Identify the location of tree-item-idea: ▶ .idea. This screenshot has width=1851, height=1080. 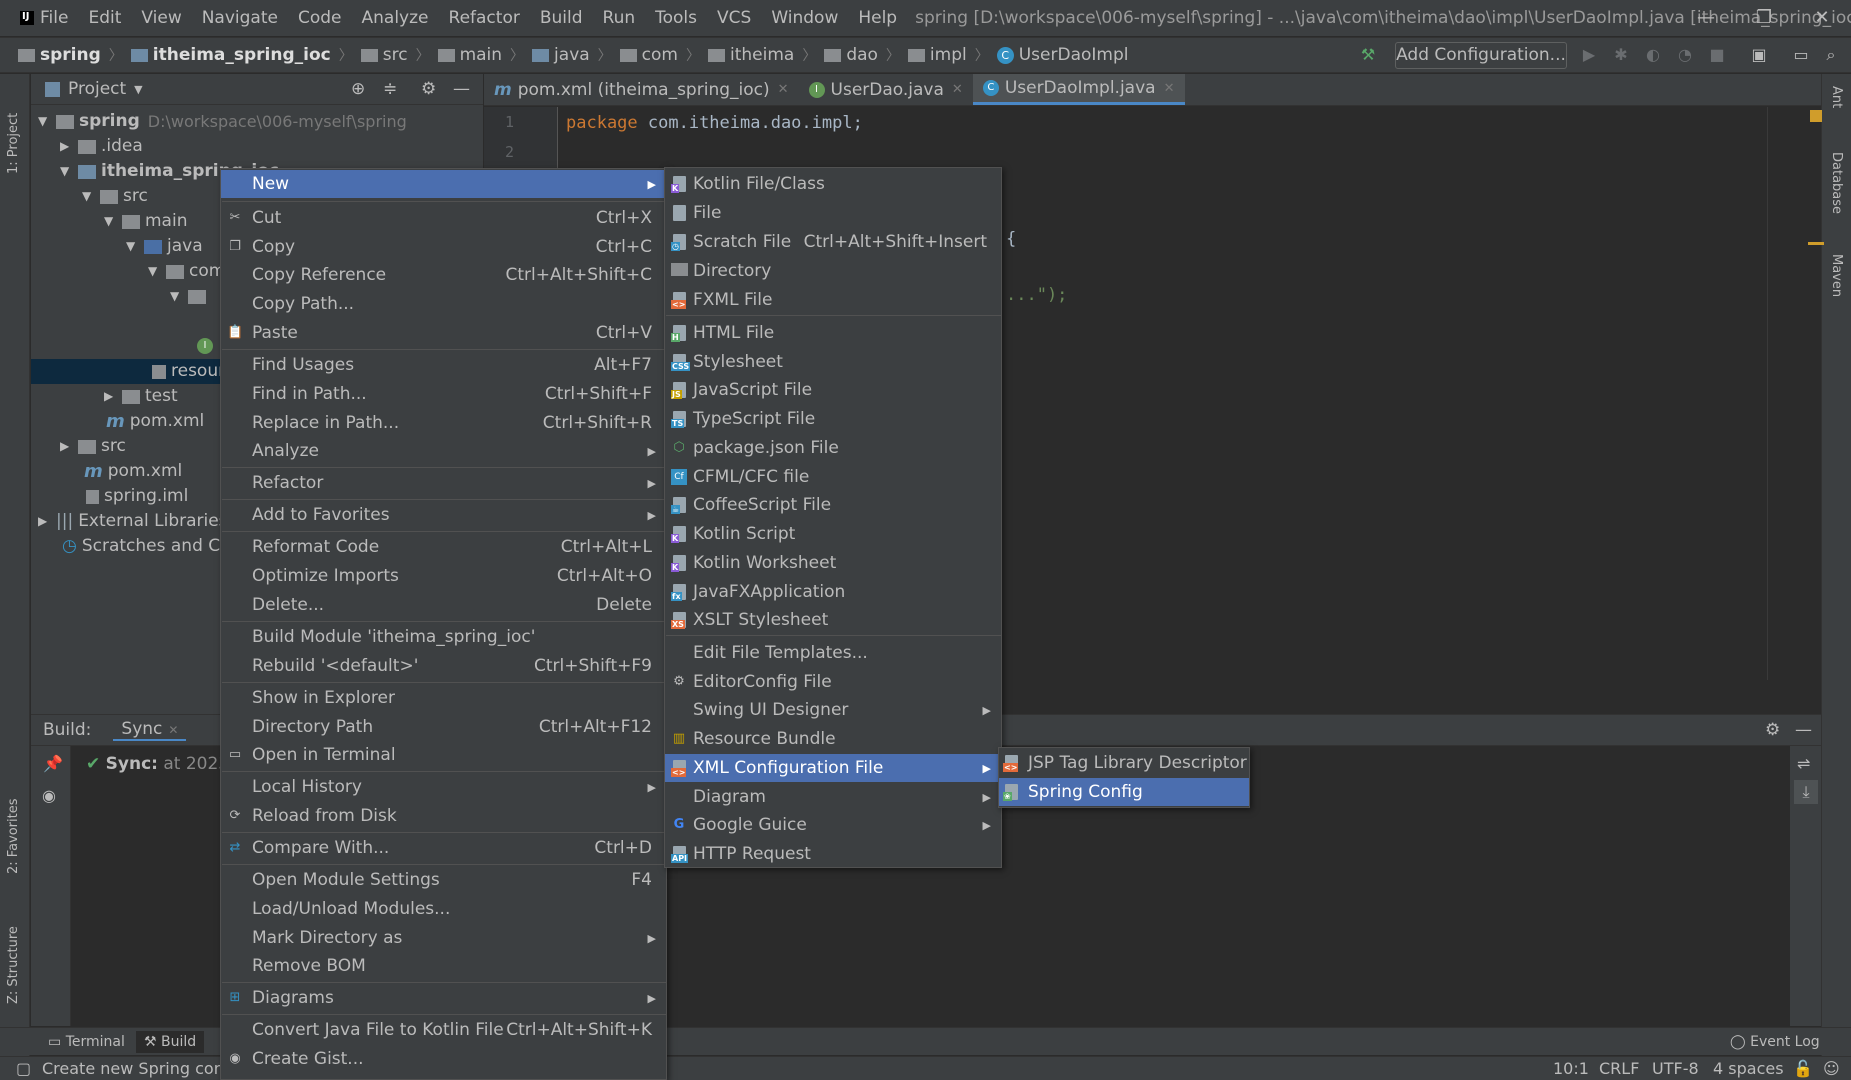
(101, 146).